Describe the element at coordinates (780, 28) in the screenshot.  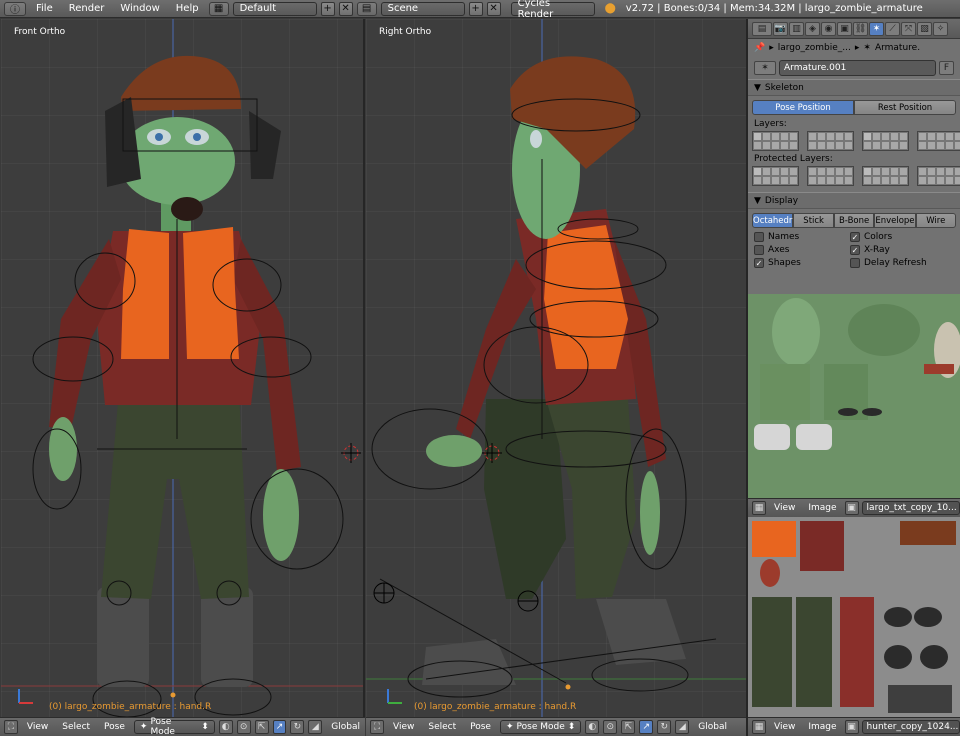
I see `tab-render-icon: 📷` at that location.